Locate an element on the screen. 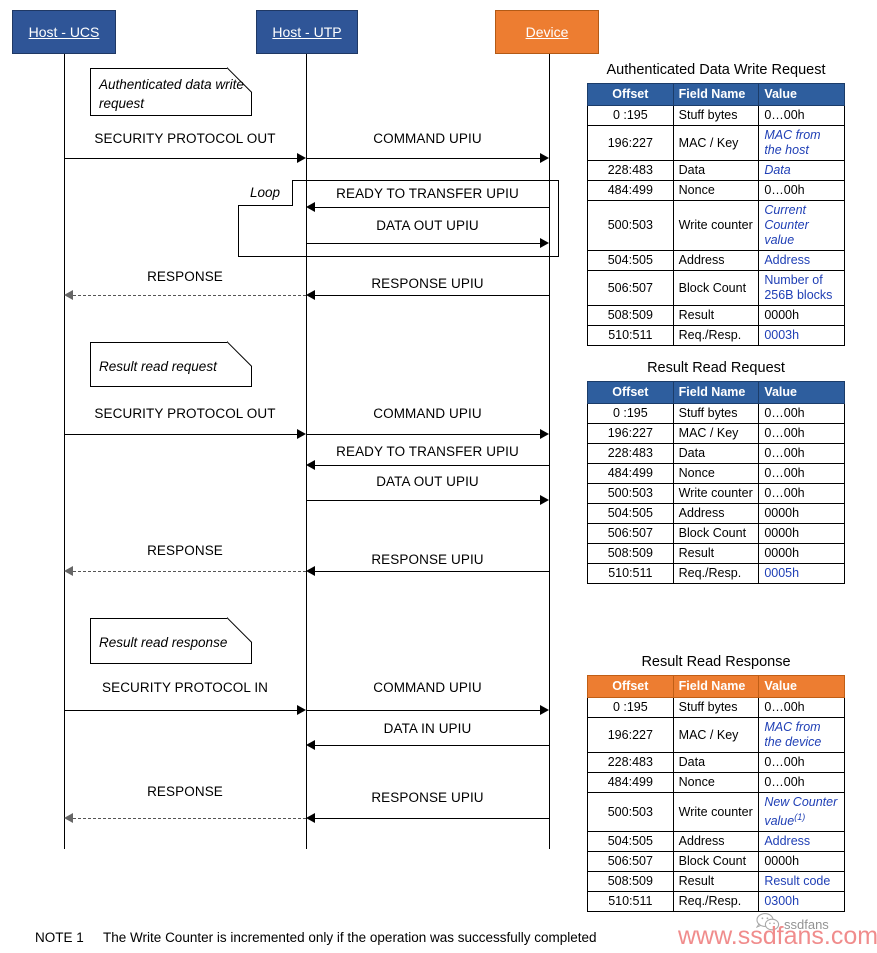 The width and height of the screenshot is (877, 953). message-label-ready-to-transfer-upiu-2: READY TO TRANSFER UPIU is located at coordinates (427, 451).